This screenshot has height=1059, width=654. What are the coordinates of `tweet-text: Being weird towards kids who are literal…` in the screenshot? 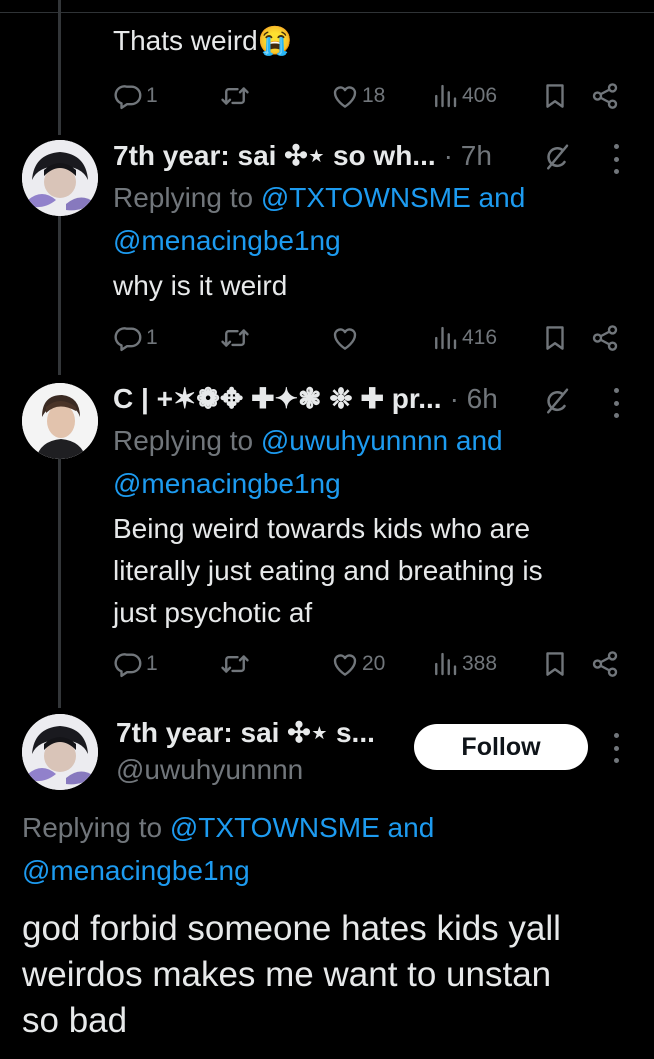 It's located at (328, 571).